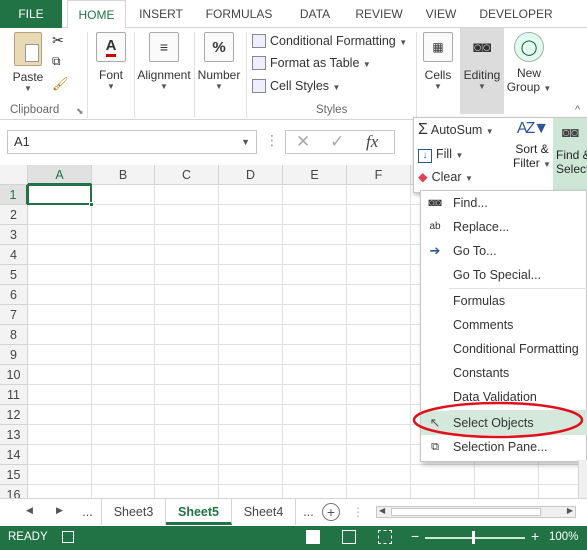  What do you see at coordinates (504, 373) in the screenshot?
I see `menu-item-constants: Constants` at bounding box center [504, 373].